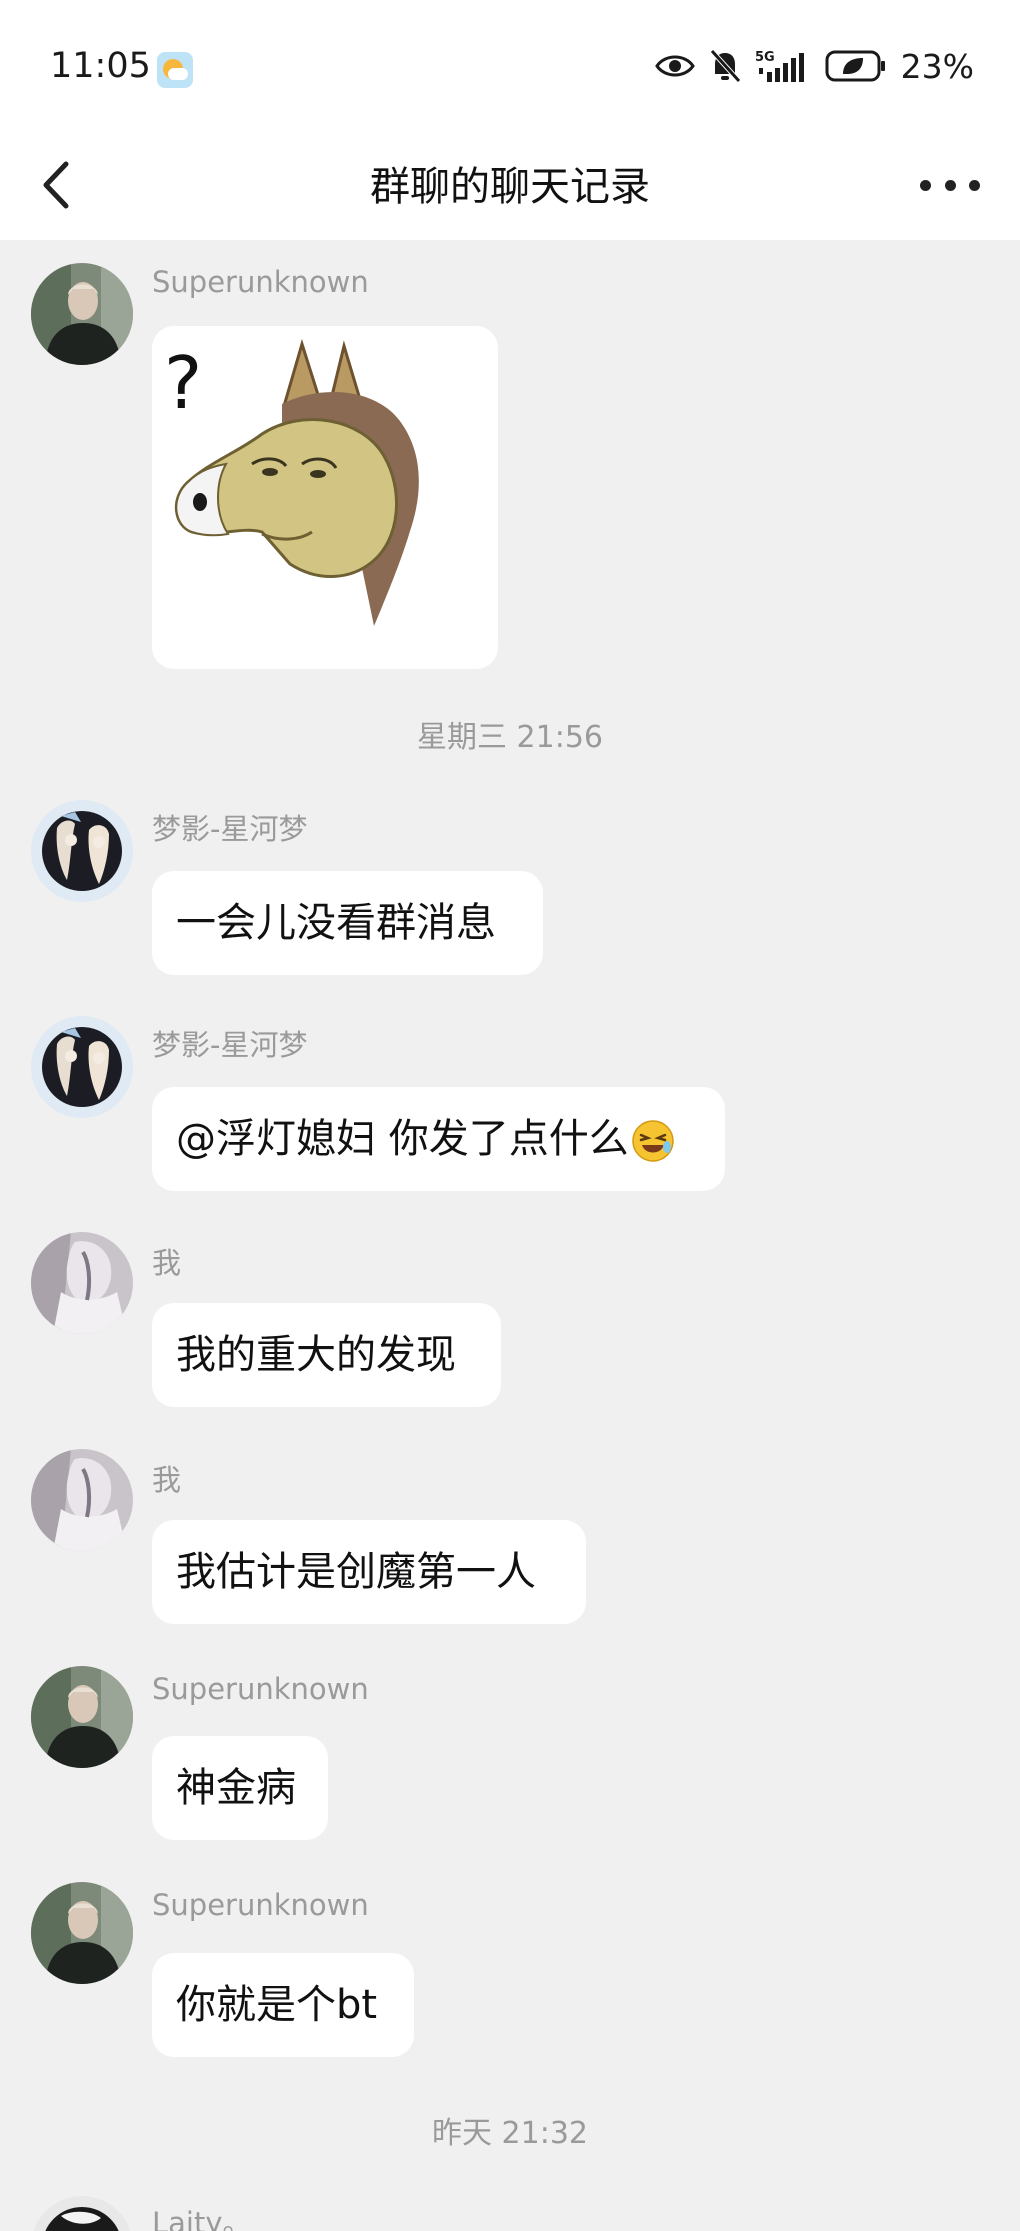 The image size is (1020, 2231). What do you see at coordinates (814, 66) in the screenshot?
I see `status-icons: 5G 23%` at bounding box center [814, 66].